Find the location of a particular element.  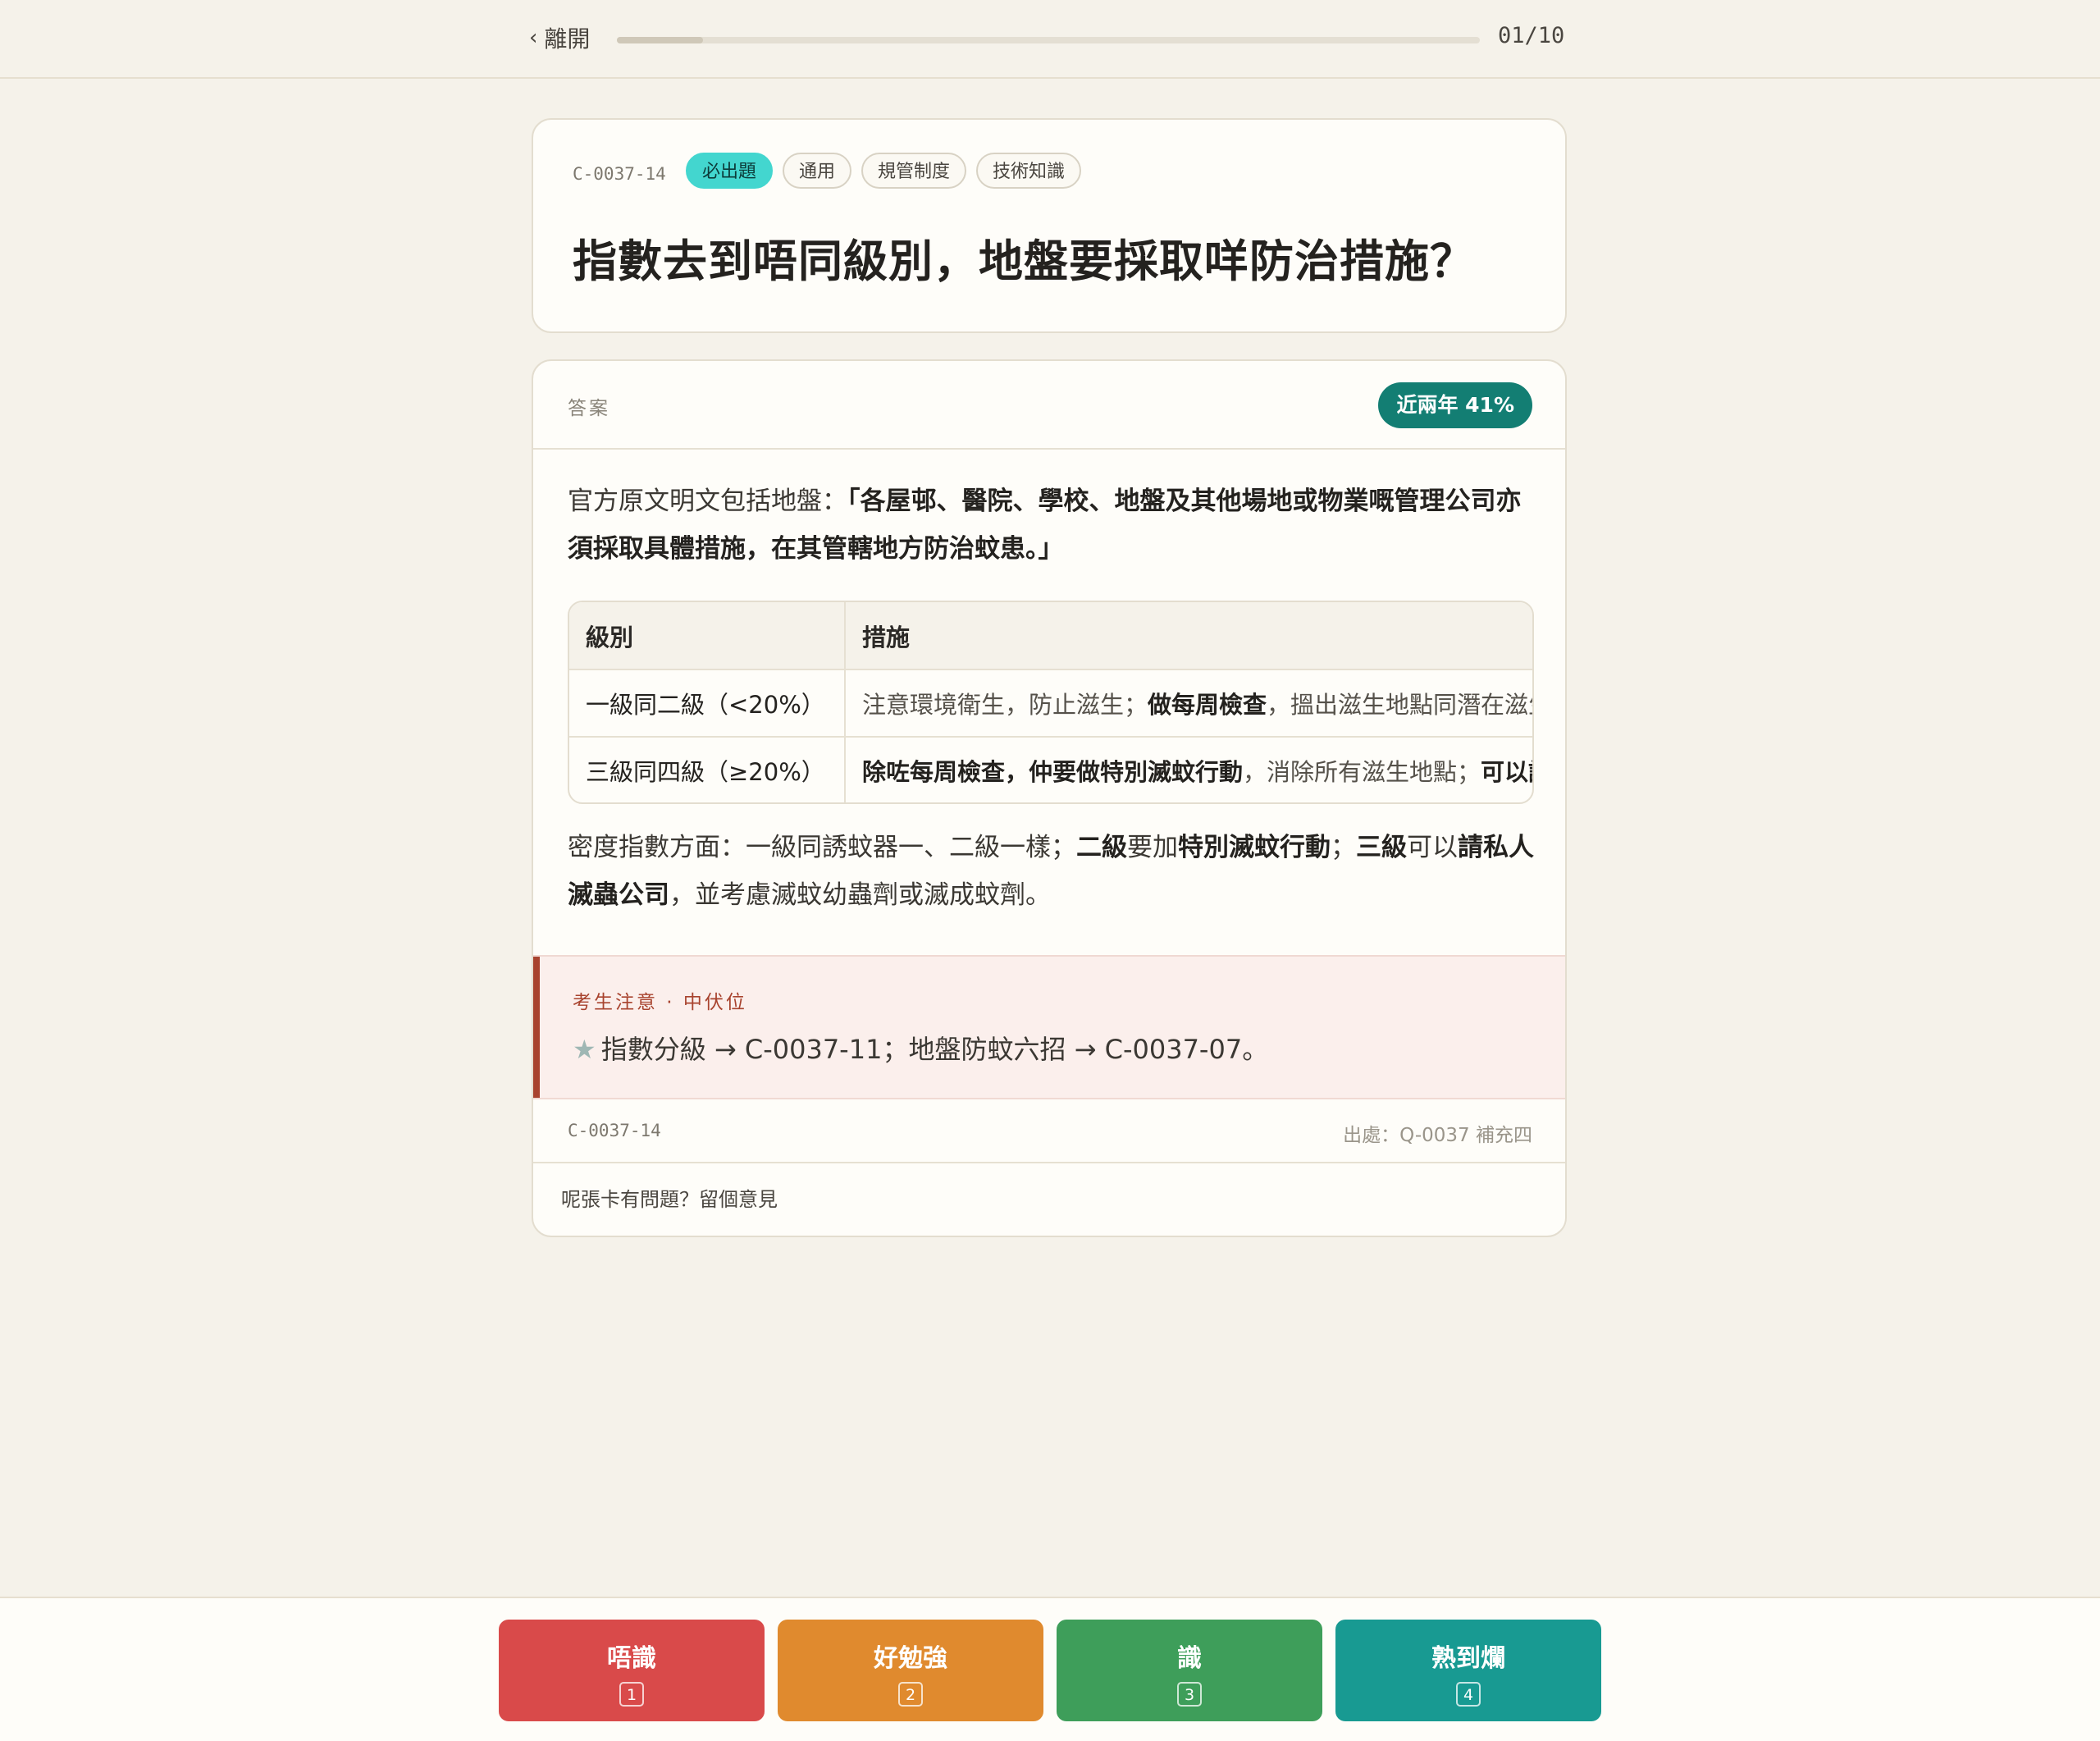

recent-rate-badge: 近兩年 41% is located at coordinates (1455, 405).